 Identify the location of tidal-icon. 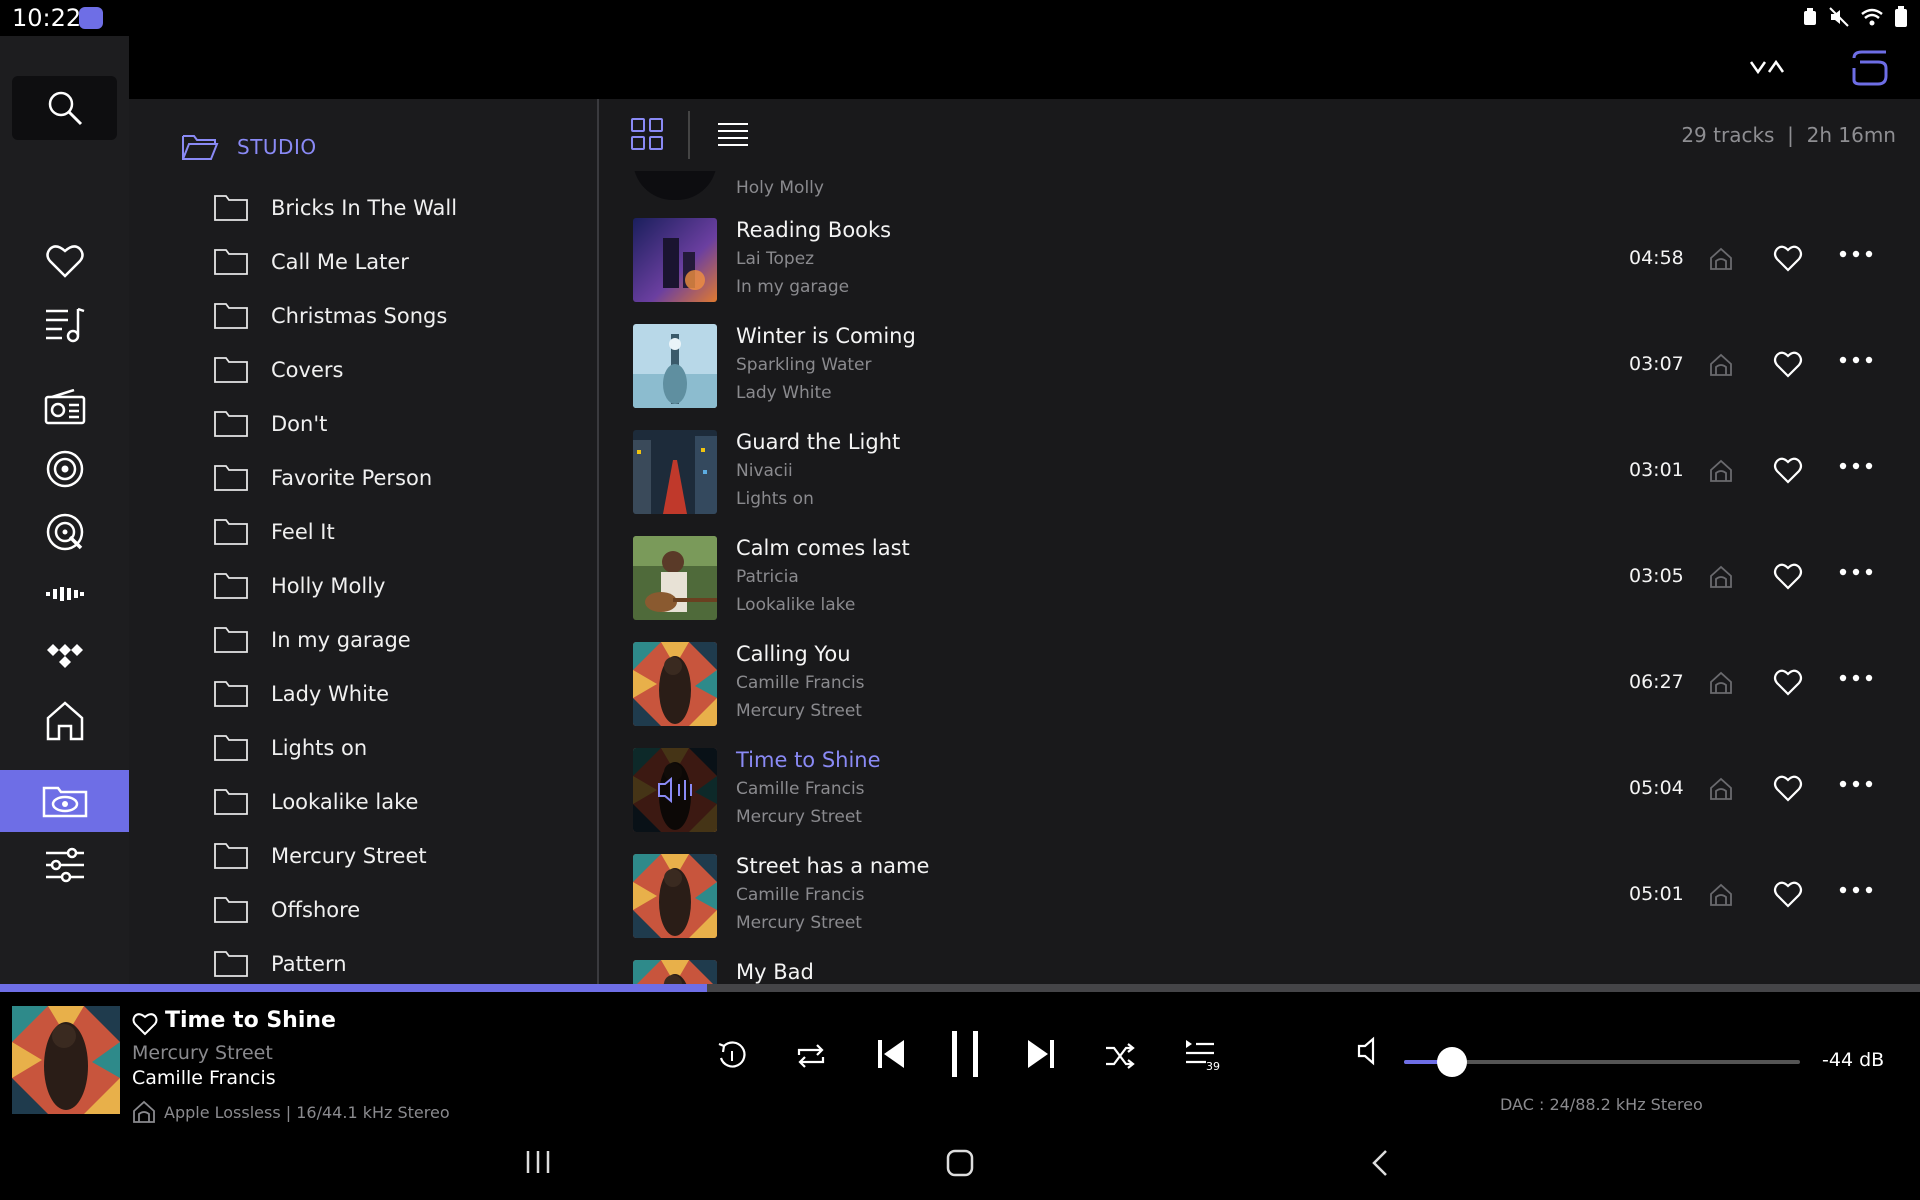
(64, 656).